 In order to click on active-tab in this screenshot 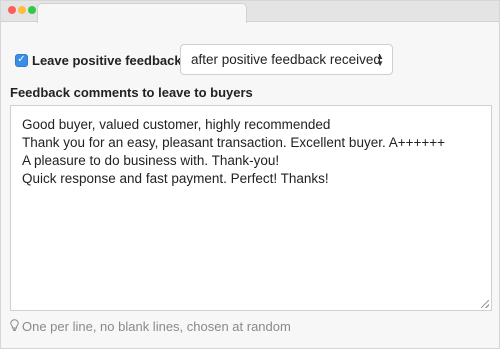, I will do `click(142, 13)`.